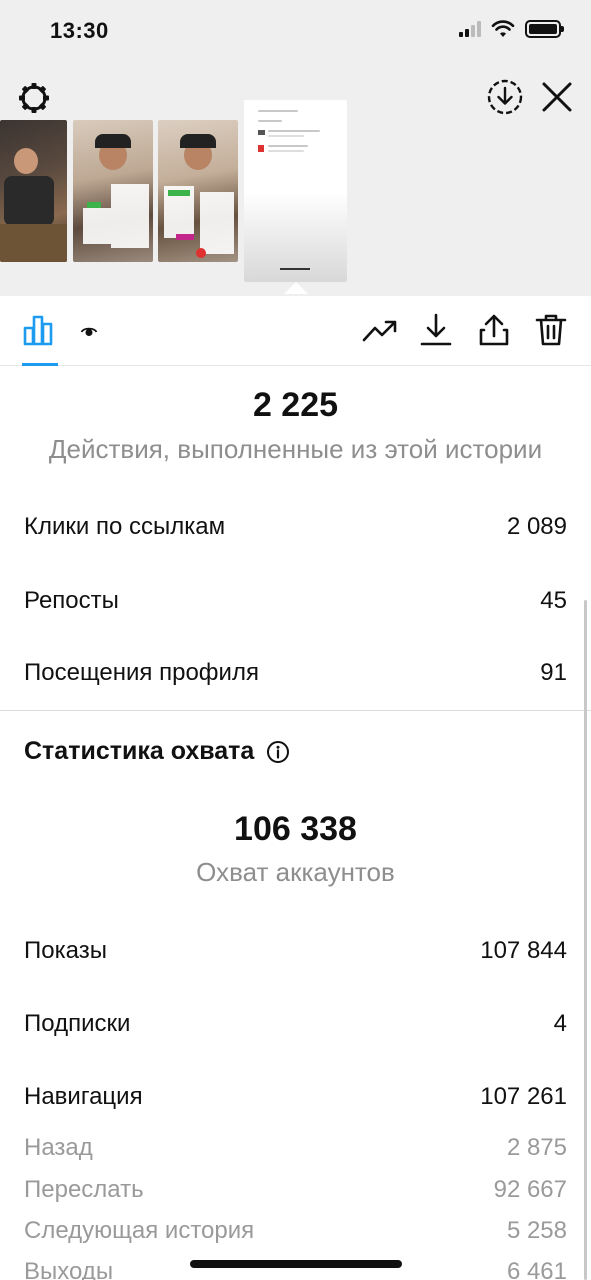 The width and height of the screenshot is (591, 1280). Describe the element at coordinates (557, 97) in the screenshot. I see `close-icon` at that location.